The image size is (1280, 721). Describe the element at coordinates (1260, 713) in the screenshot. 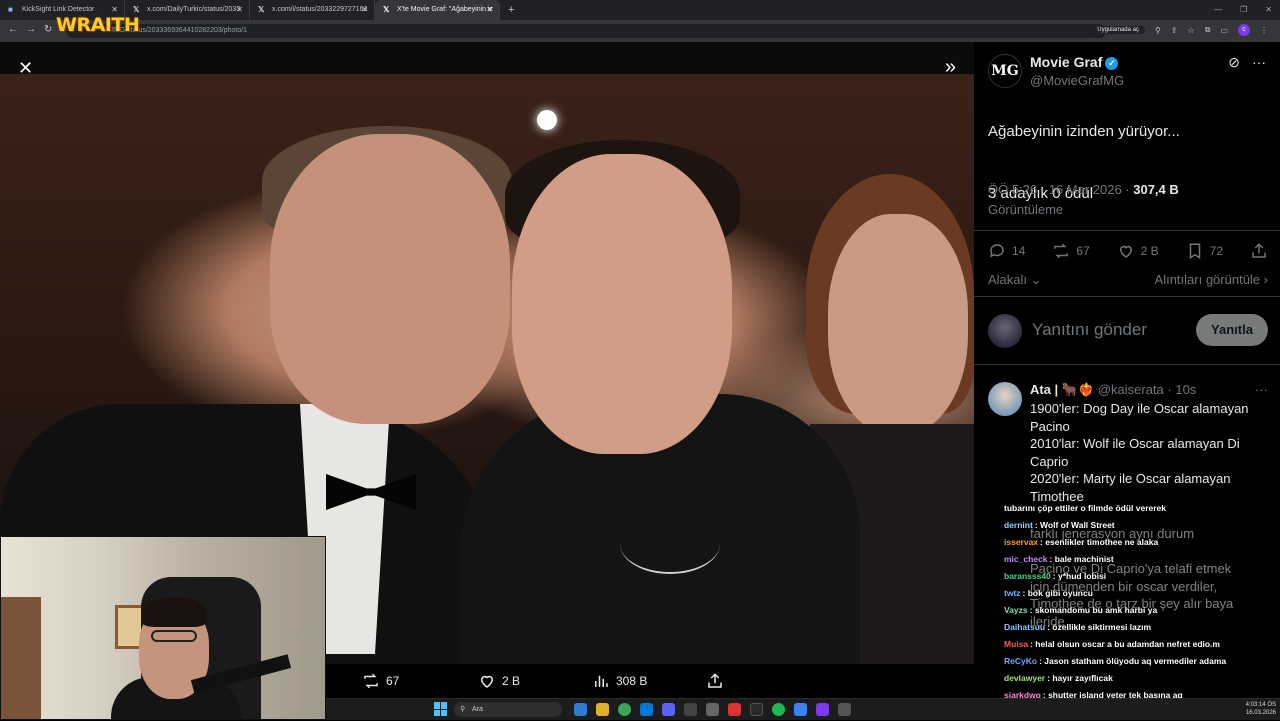

I see `clock-date: 16.03.2026` at that location.